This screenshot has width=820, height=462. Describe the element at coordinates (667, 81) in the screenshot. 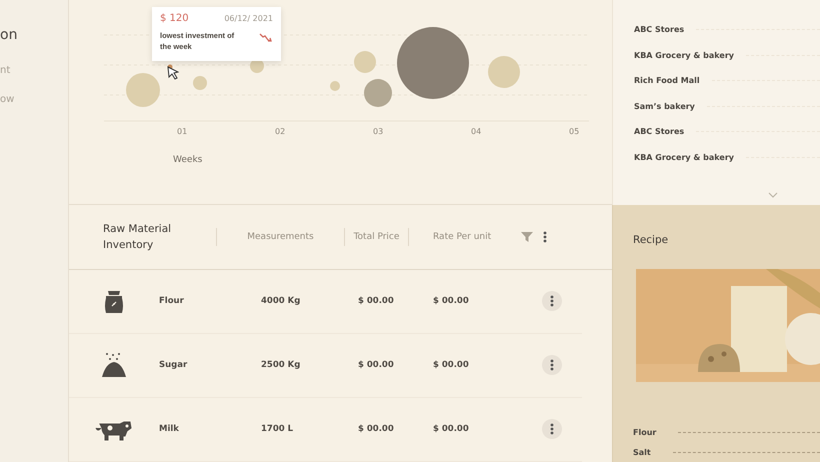

I see `store-name: Rich Food Mall` at that location.